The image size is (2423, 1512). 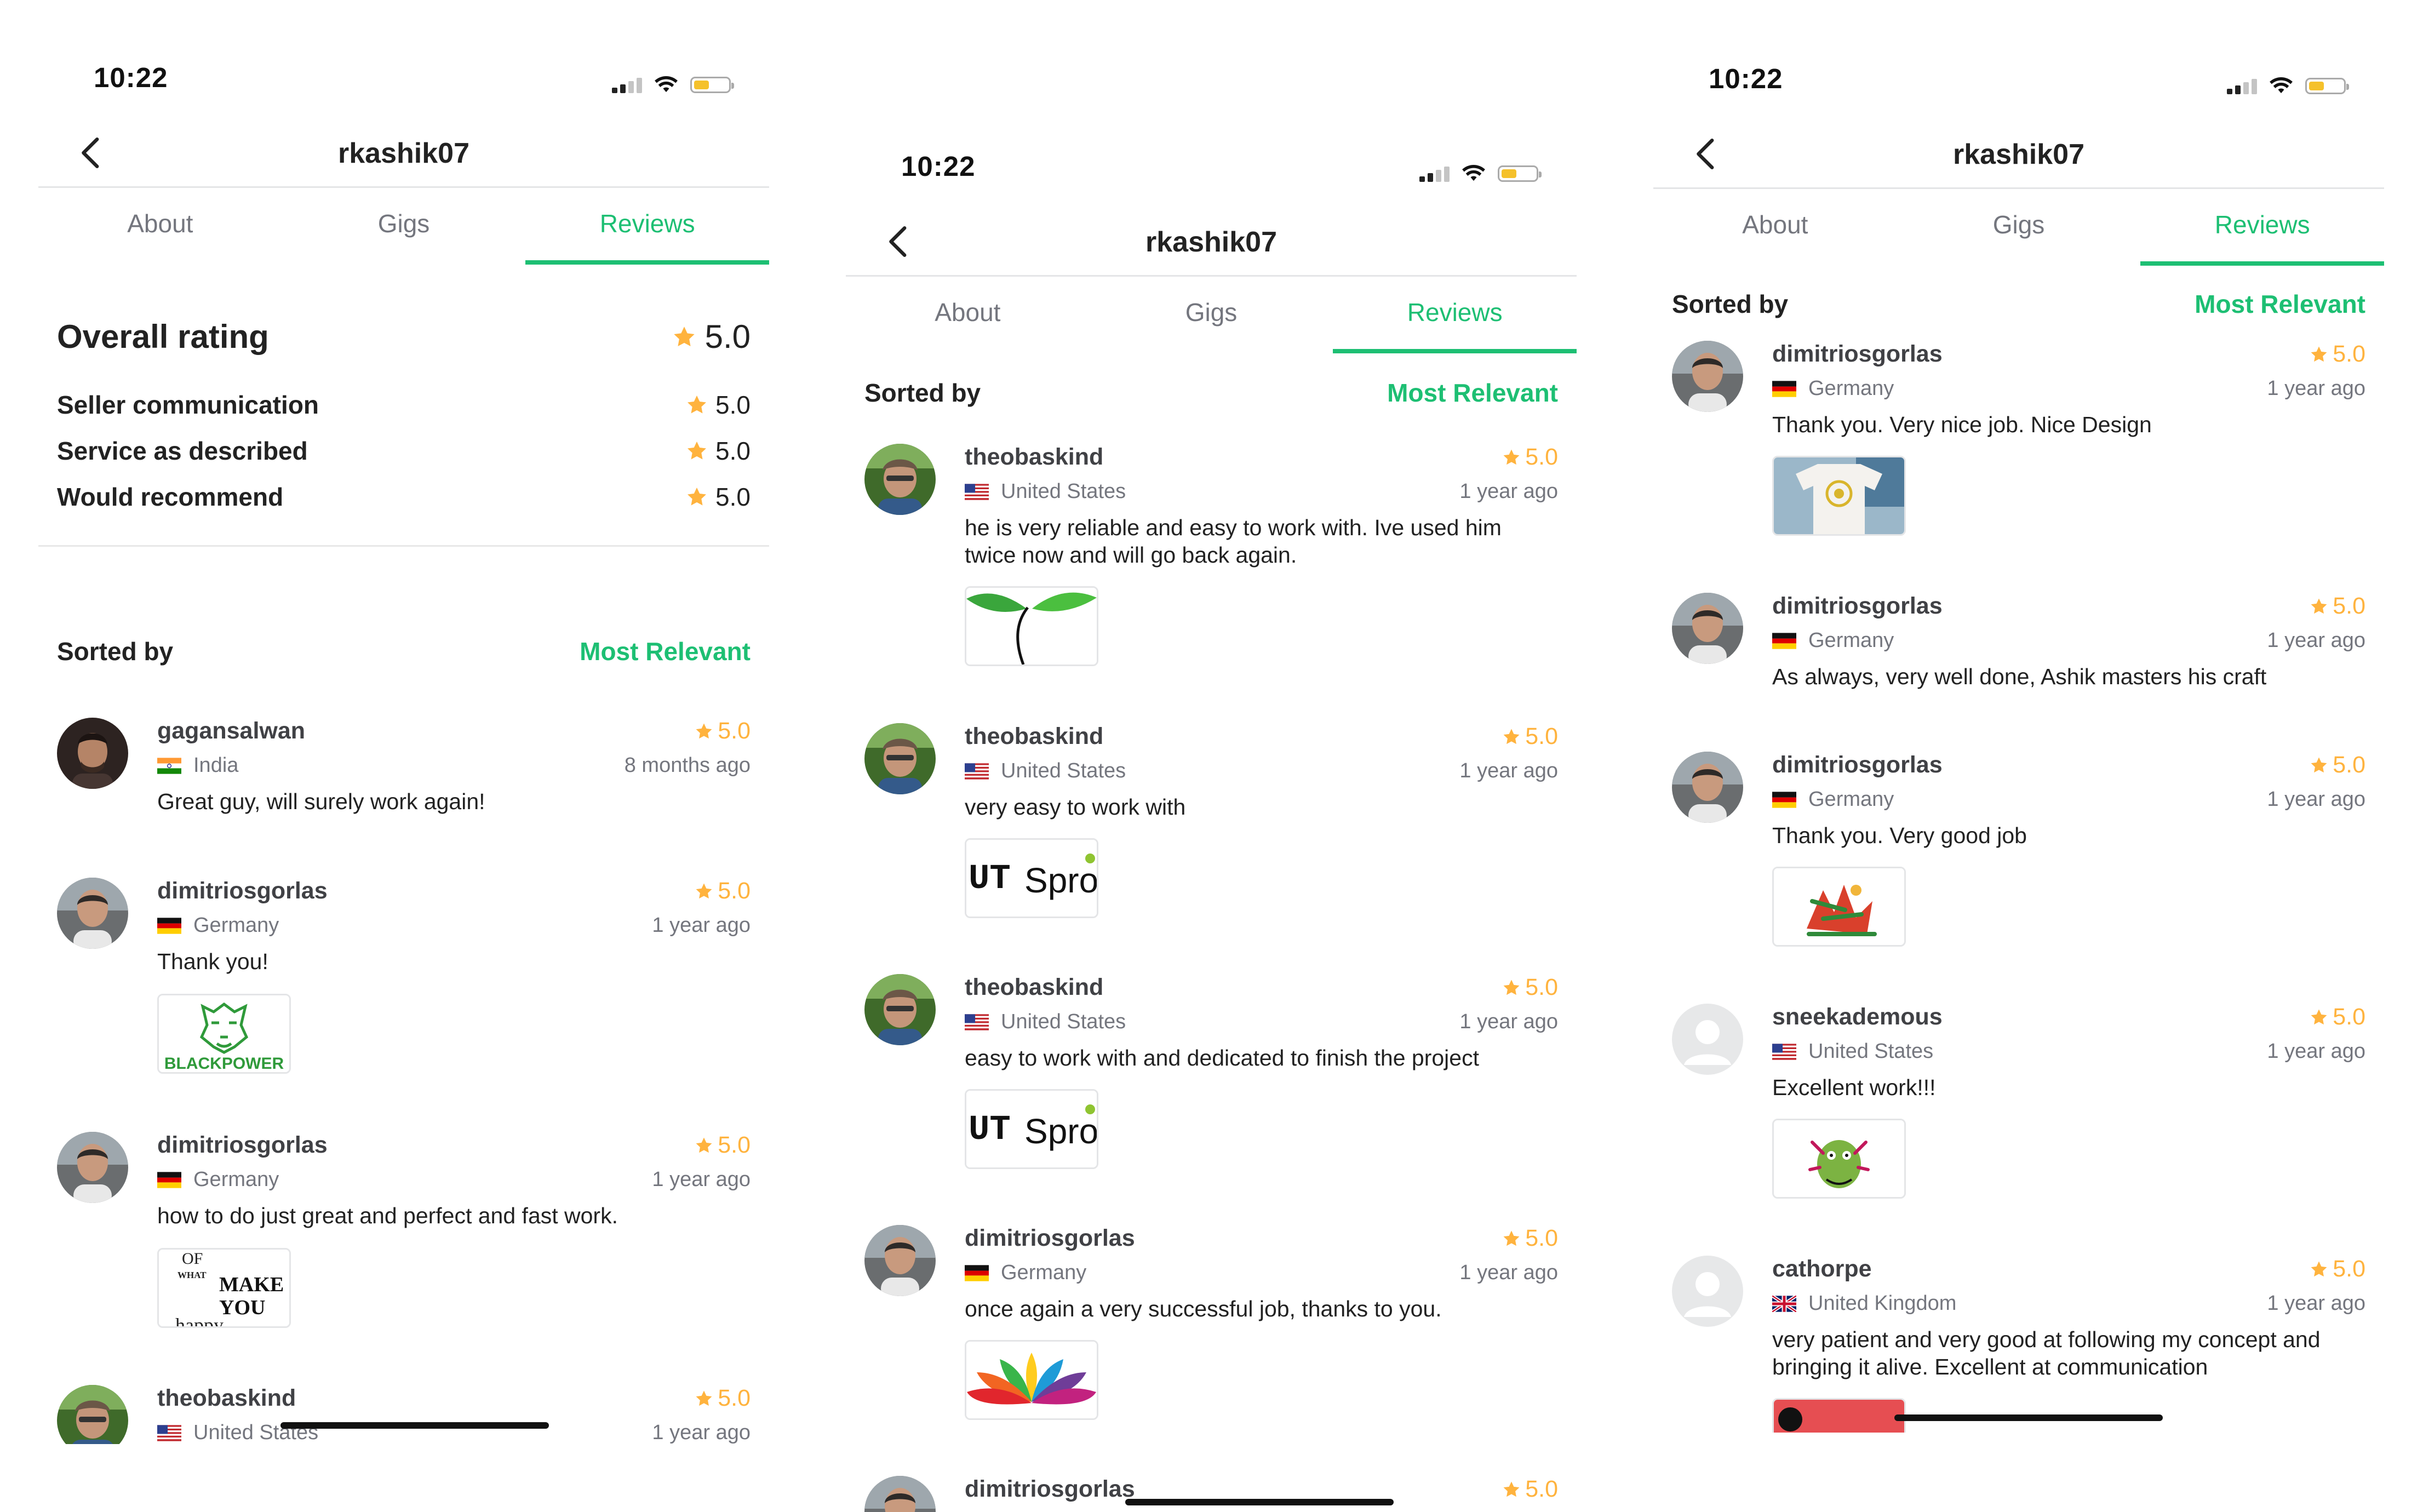 What do you see at coordinates (163, 336) in the screenshot?
I see `overall-rating-title: Overall rating` at bounding box center [163, 336].